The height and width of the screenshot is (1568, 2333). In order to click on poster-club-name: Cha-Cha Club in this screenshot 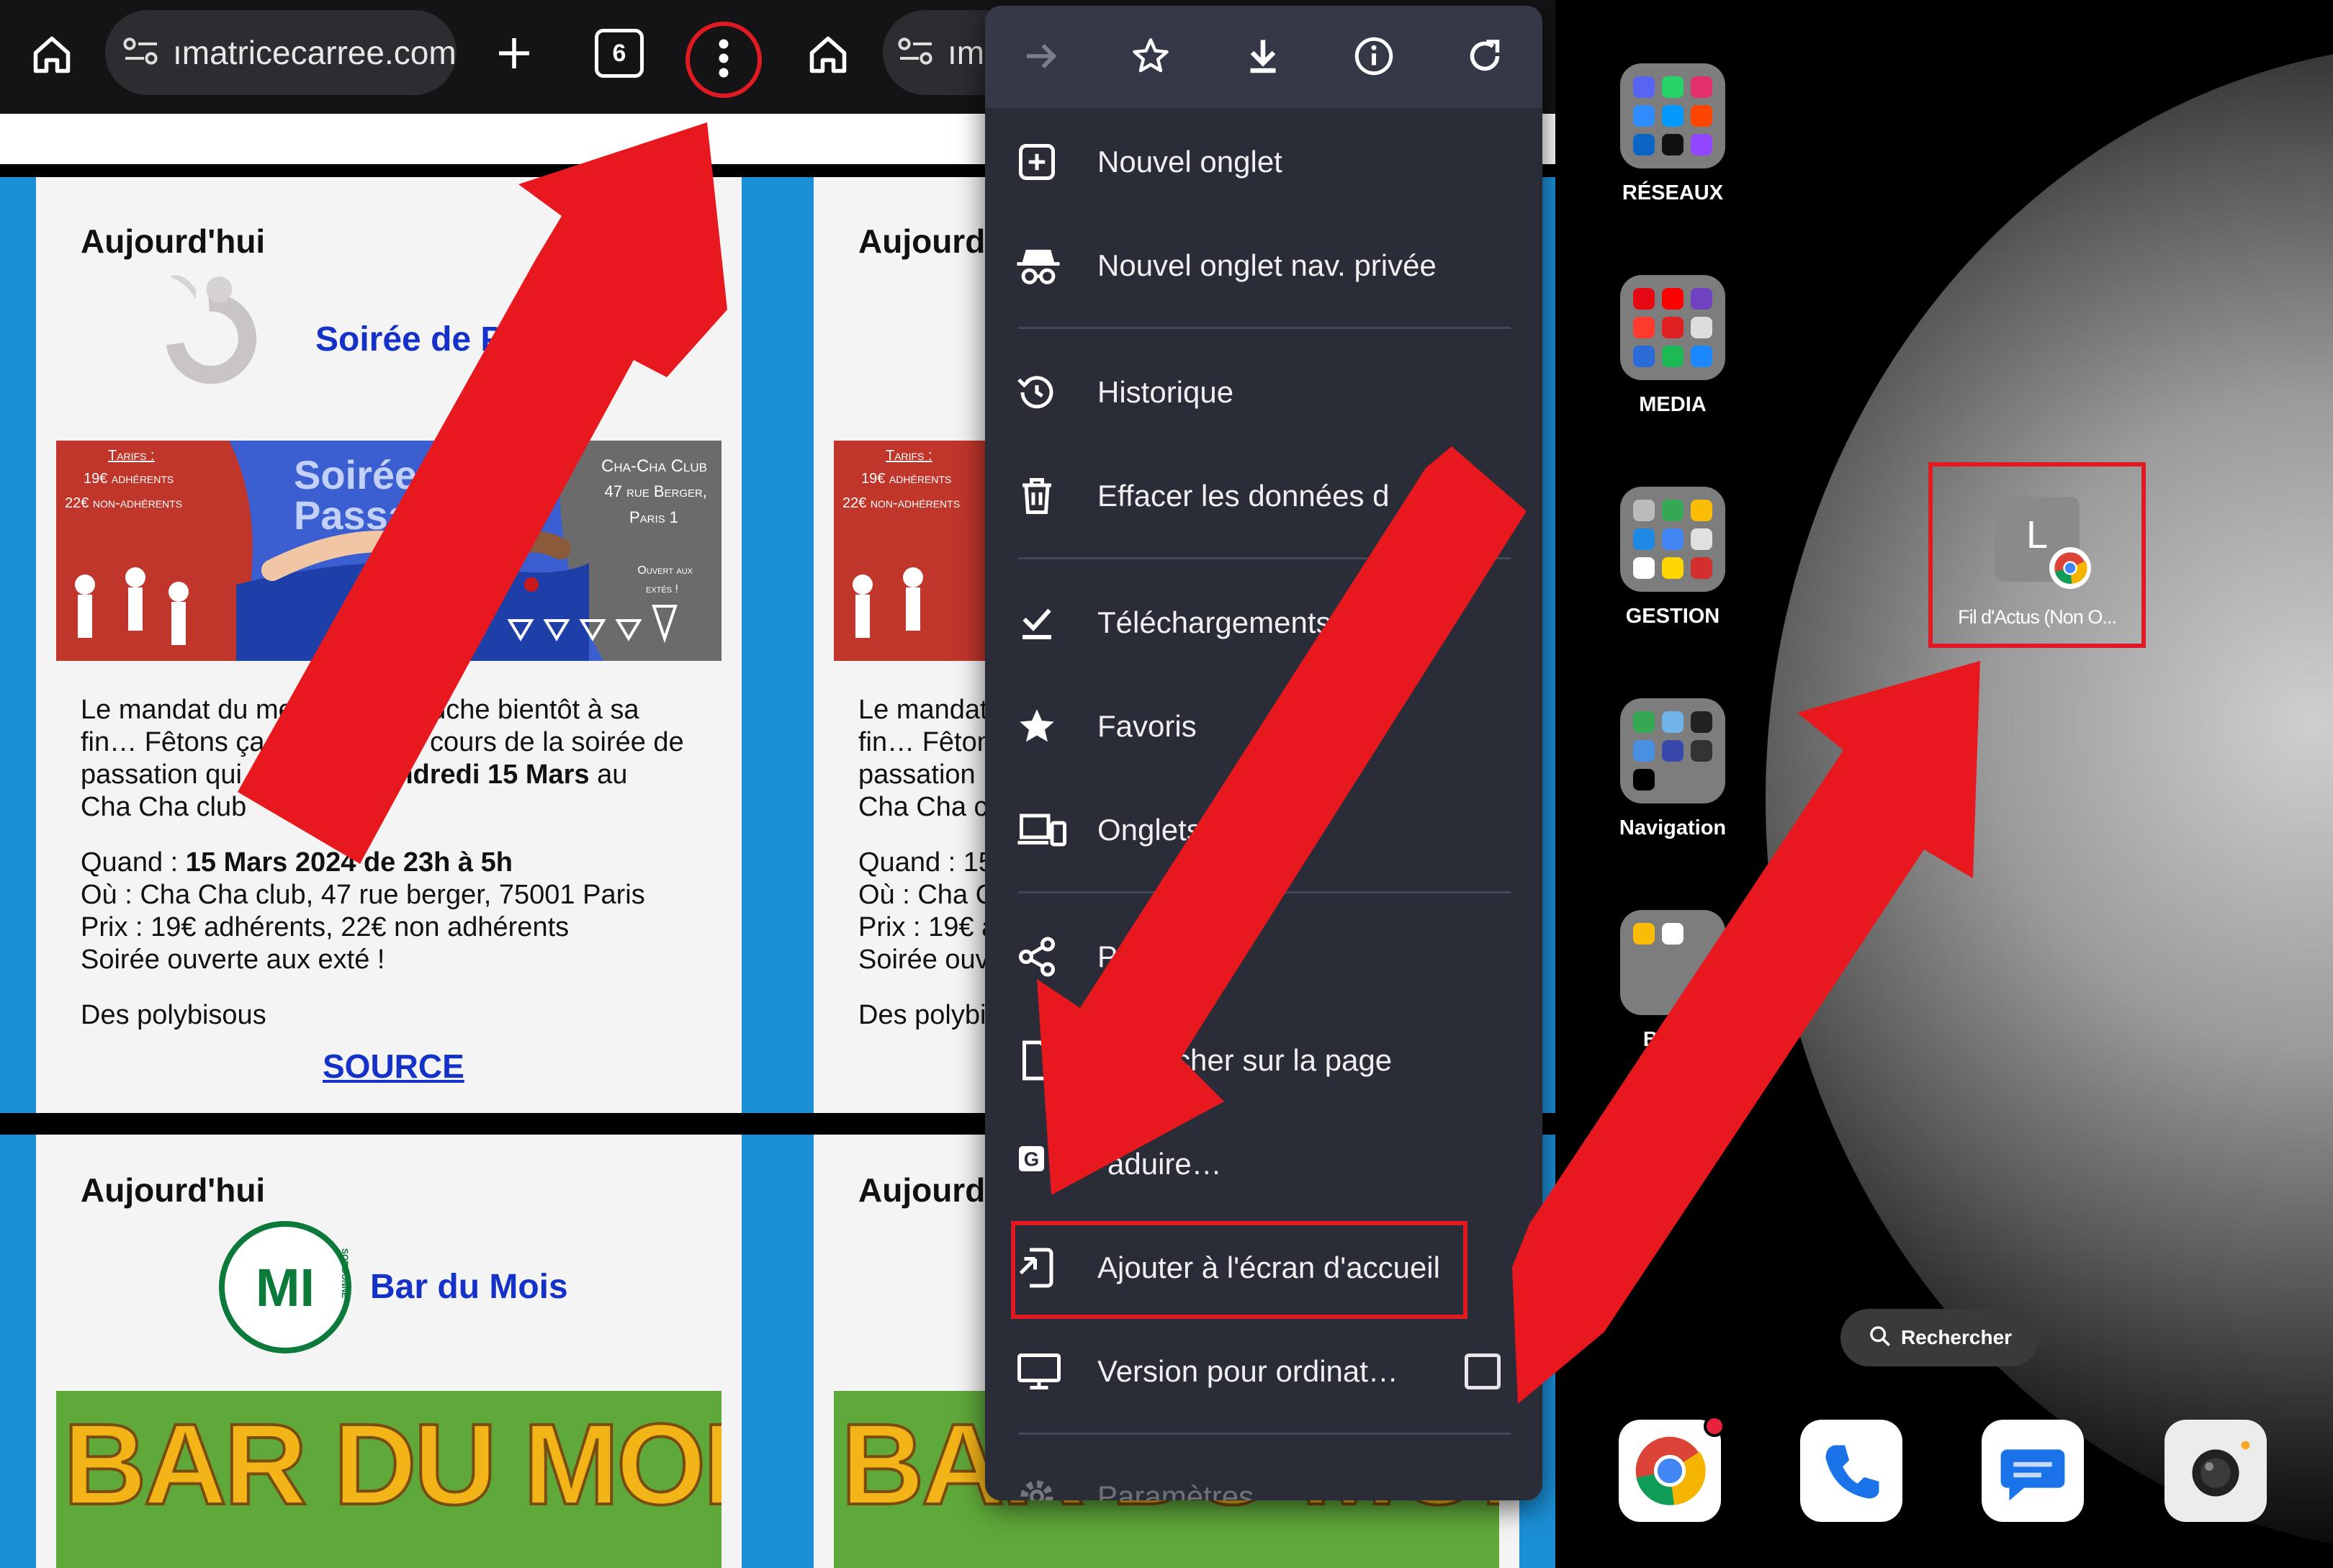, I will do `click(654, 466)`.